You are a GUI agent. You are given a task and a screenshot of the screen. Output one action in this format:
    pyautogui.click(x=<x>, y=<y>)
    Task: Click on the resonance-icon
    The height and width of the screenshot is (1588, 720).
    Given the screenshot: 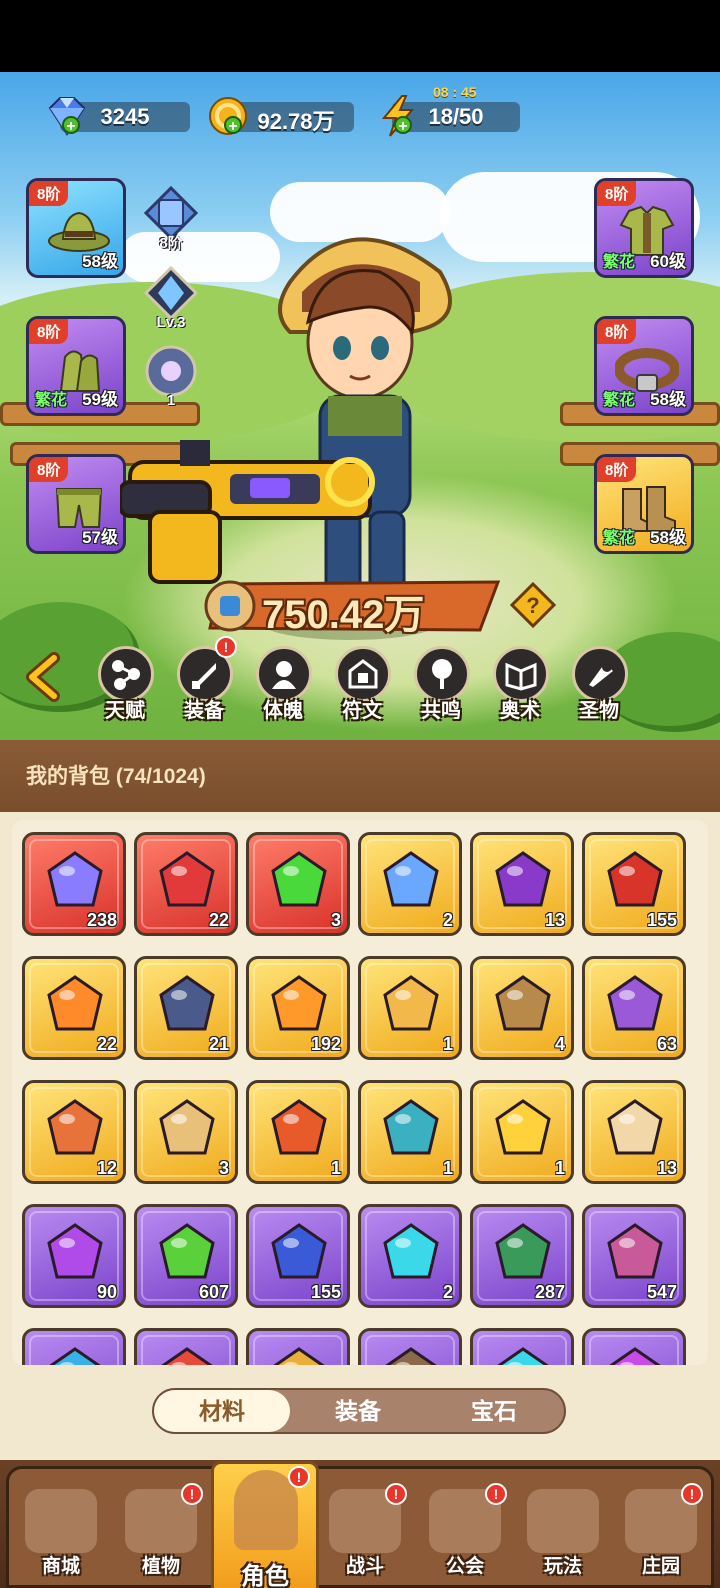 What is the action you would take?
    pyautogui.click(x=442, y=674)
    